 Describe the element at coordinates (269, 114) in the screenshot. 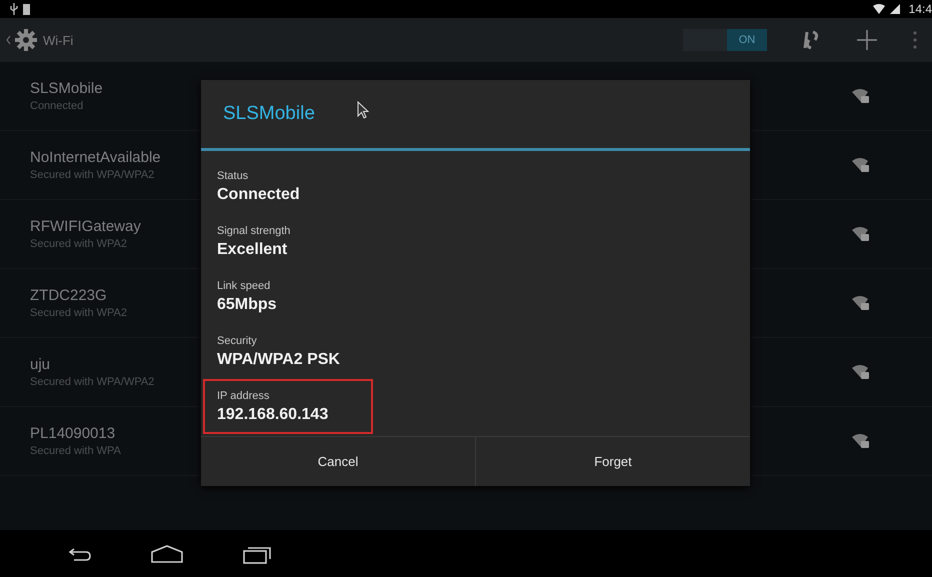

I see `dialog-title: SLSMobile` at that location.